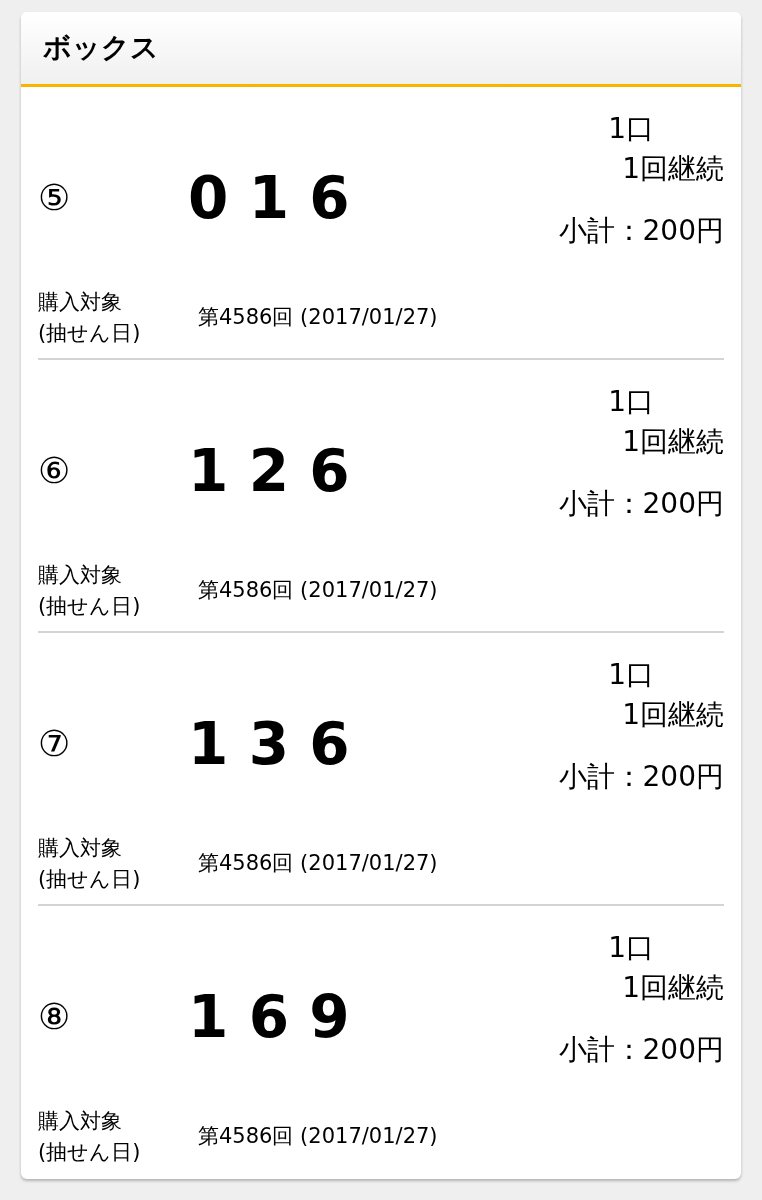 The height and width of the screenshot is (1200, 762). Describe the element at coordinates (55, 744) in the screenshot. I see `entry-index: ⑦` at that location.